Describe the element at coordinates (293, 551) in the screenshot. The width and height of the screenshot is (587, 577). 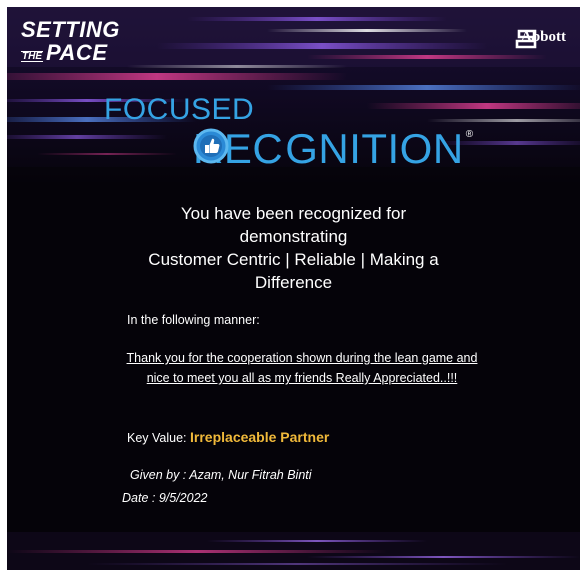
I see `footer-streaks-decoration` at that location.